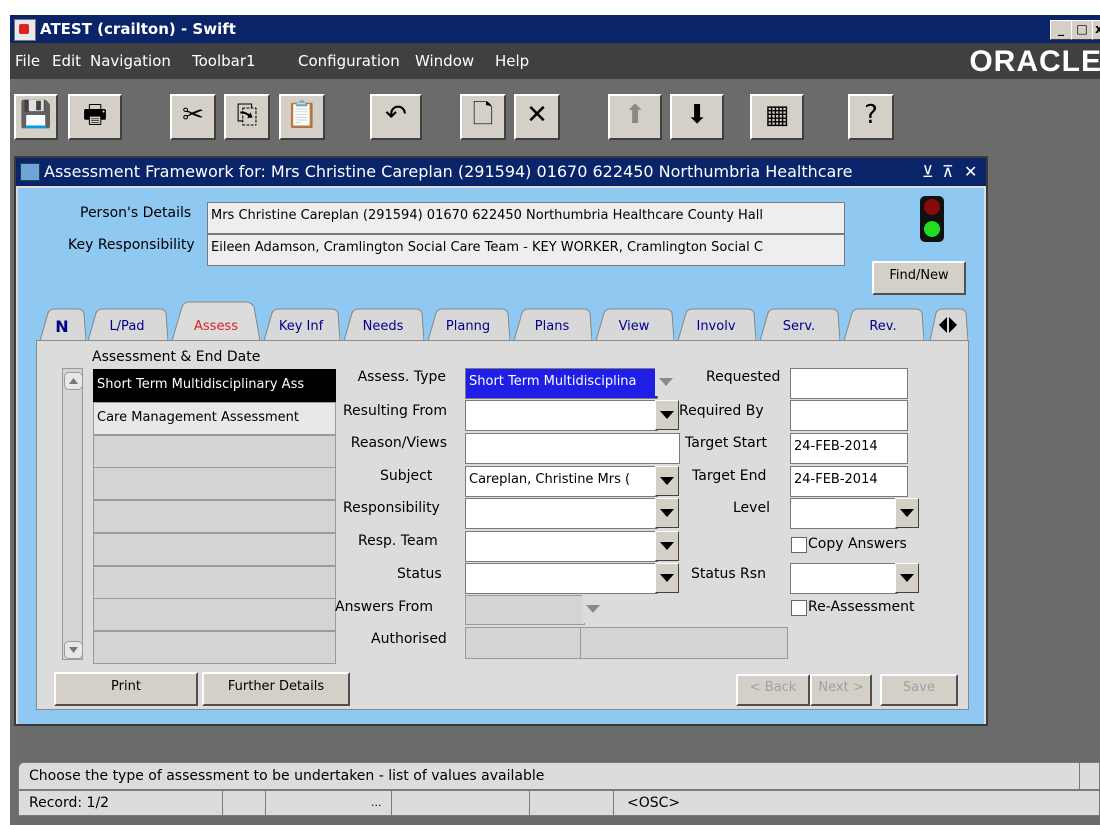  I want to click on status-rsn-label: Status Rsn, so click(728, 574).